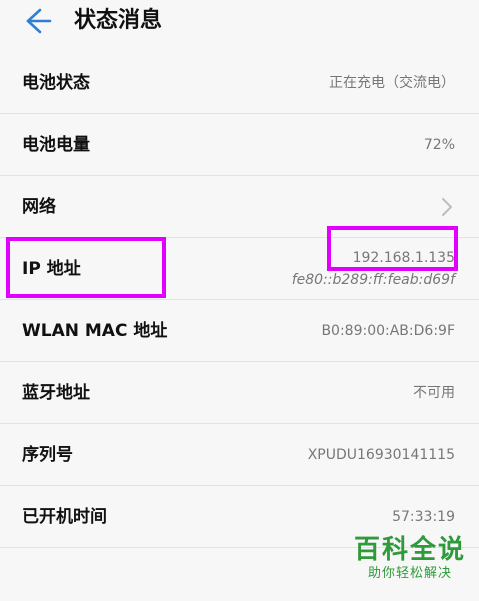 This screenshot has height=601, width=479. I want to click on row-label: 电池状态, so click(56, 83).